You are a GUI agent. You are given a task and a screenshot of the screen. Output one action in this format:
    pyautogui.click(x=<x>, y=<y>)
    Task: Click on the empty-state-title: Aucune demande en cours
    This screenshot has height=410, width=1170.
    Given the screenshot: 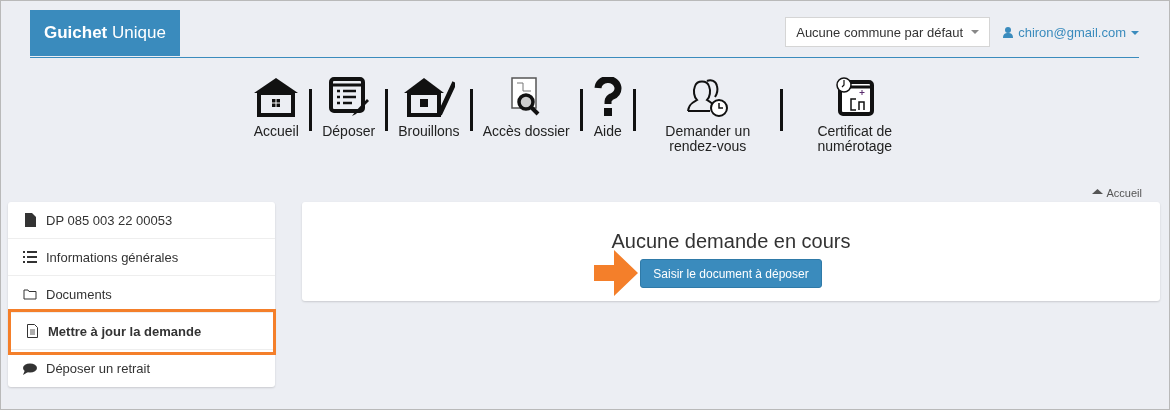 What is the action you would take?
    pyautogui.click(x=731, y=241)
    